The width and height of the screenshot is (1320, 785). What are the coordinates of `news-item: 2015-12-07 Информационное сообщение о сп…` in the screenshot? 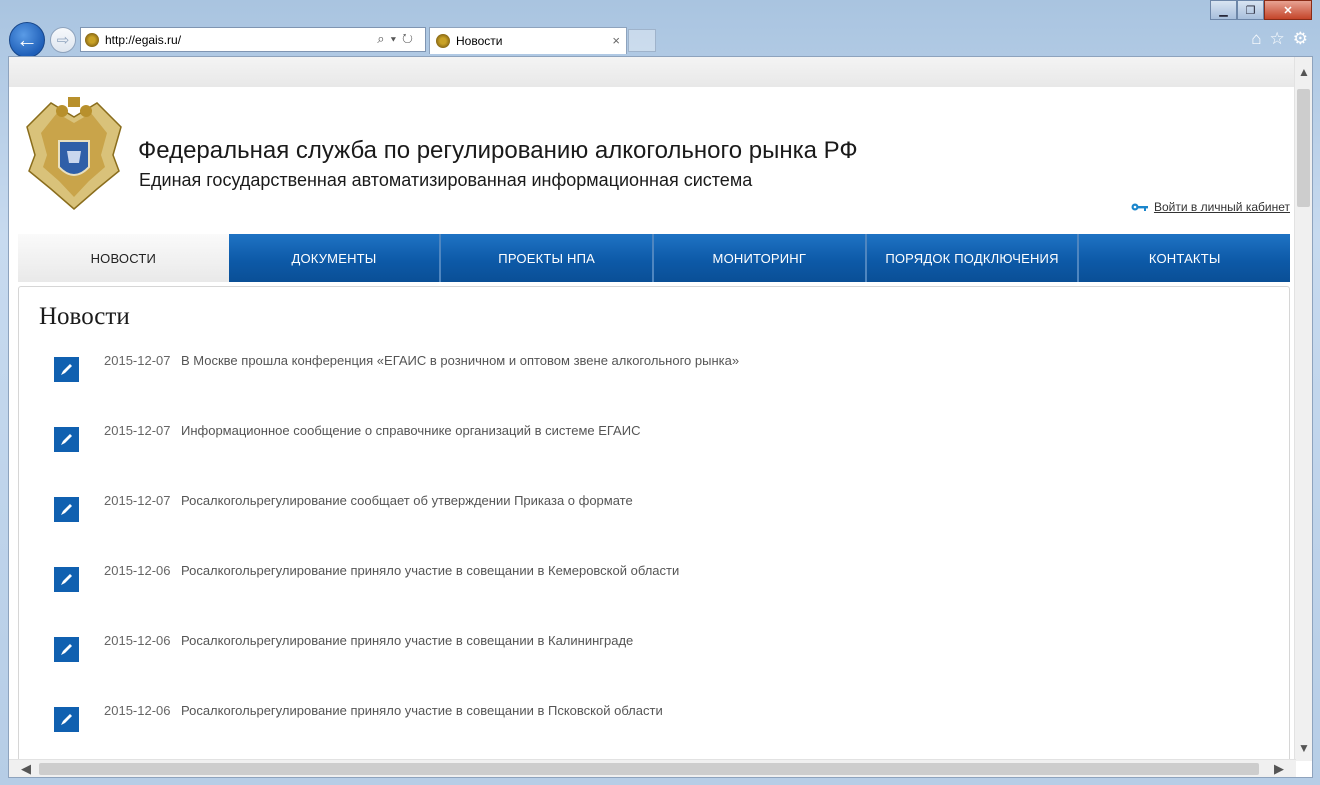 It's located at (654, 458).